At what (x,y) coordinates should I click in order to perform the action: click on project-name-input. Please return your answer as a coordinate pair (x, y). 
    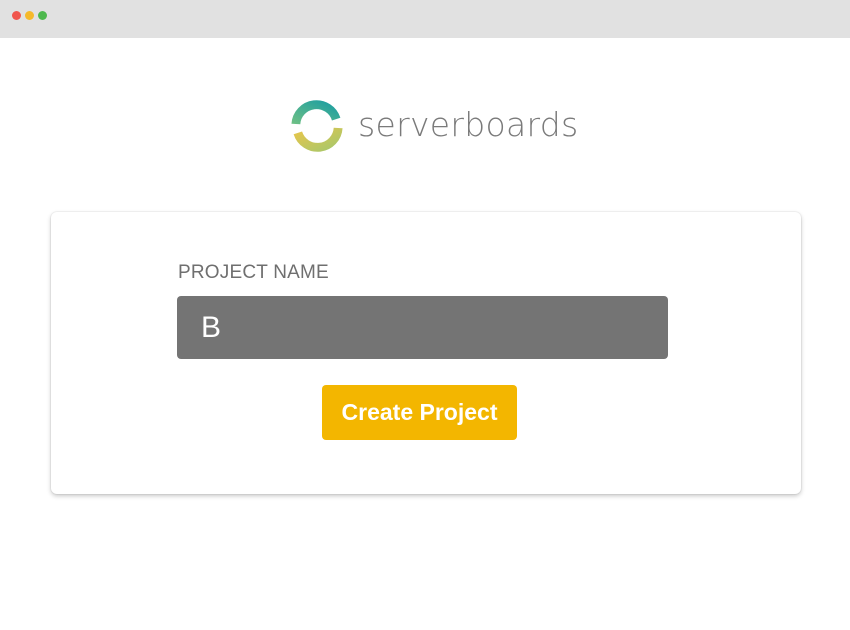
    Looking at the image, I should click on (422, 327).